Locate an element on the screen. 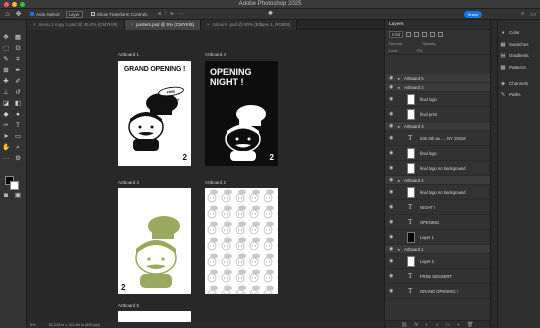  artboard-4: OPENING NIGHT ! 2 is located at coordinates (241, 113).